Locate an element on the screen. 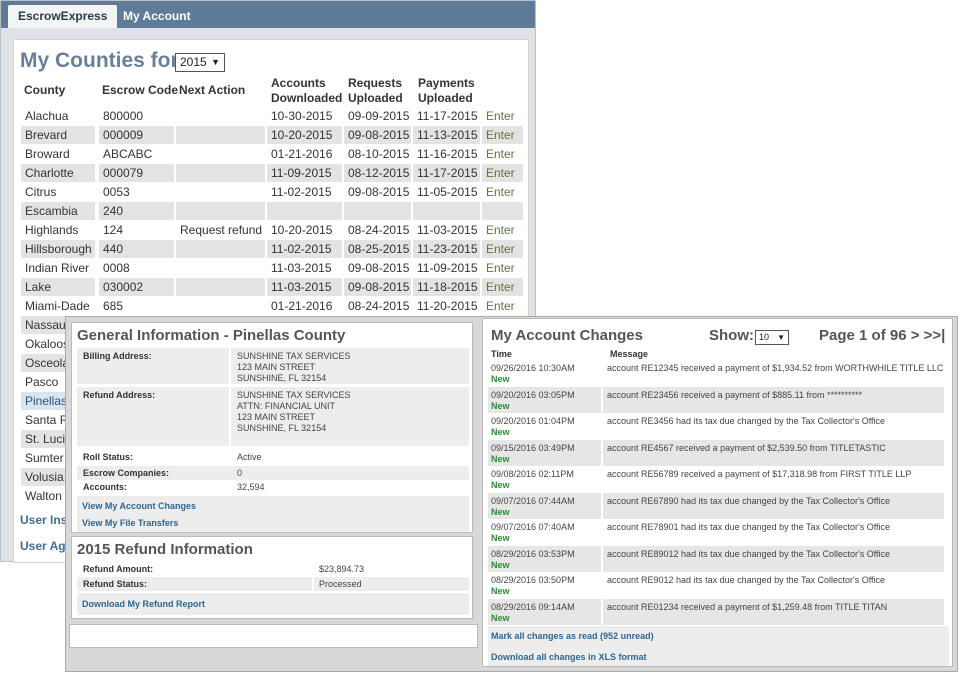  requests-uploaded-date: 09-08-2015 is located at coordinates (379, 192).